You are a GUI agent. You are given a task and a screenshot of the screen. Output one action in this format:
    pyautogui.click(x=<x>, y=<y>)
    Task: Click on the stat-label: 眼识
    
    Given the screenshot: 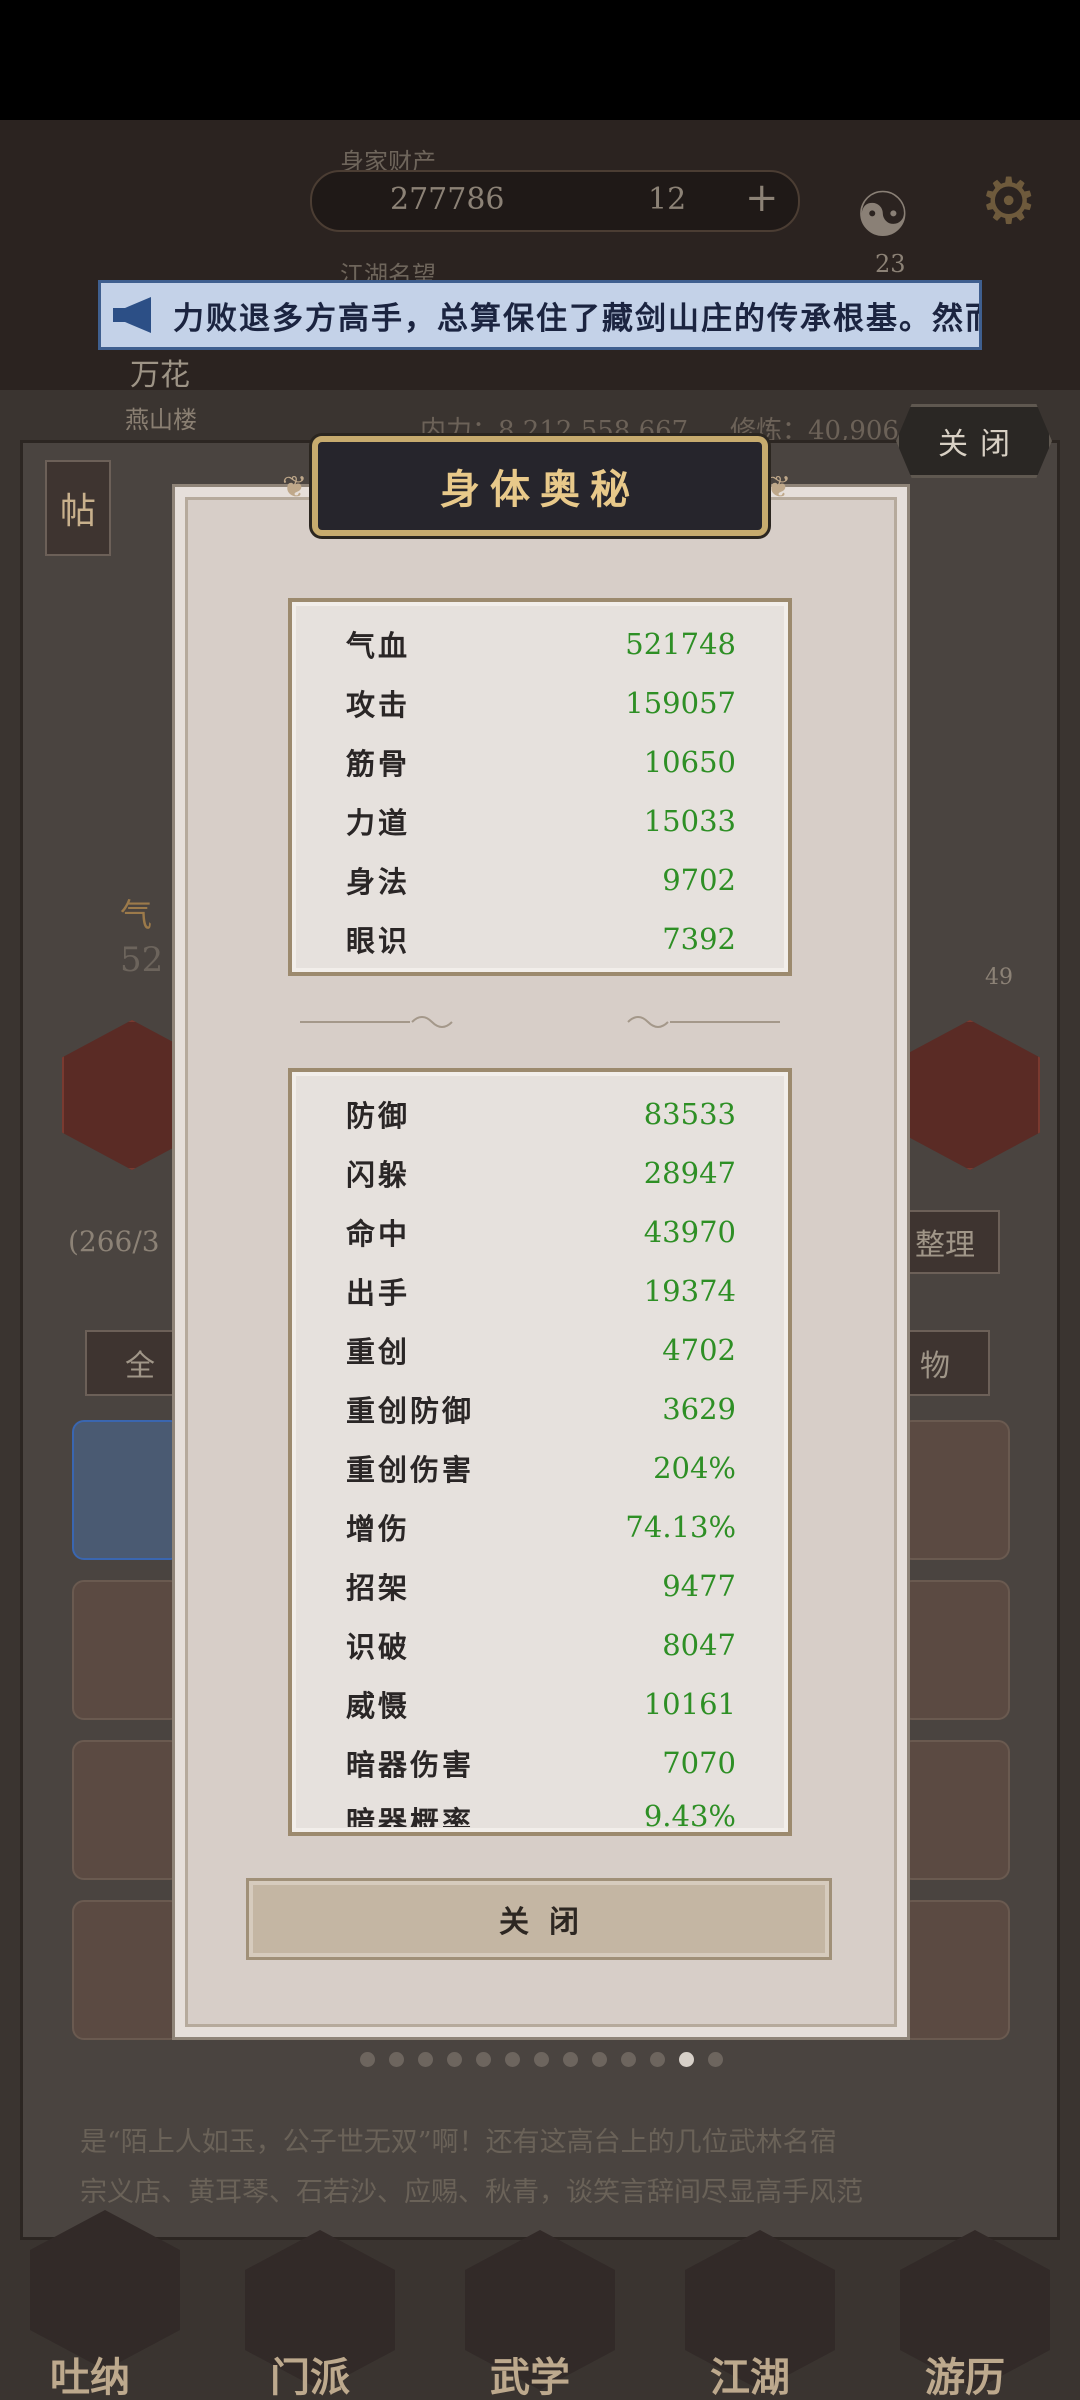 What is the action you would take?
    pyautogui.click(x=378, y=941)
    